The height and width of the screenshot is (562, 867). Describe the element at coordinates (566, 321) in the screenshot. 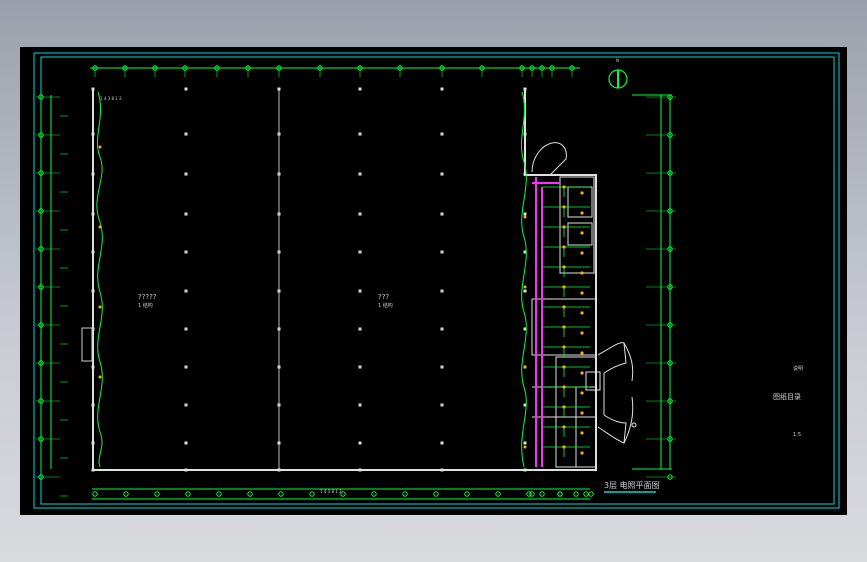

I see `wing-branch-circuits` at that location.